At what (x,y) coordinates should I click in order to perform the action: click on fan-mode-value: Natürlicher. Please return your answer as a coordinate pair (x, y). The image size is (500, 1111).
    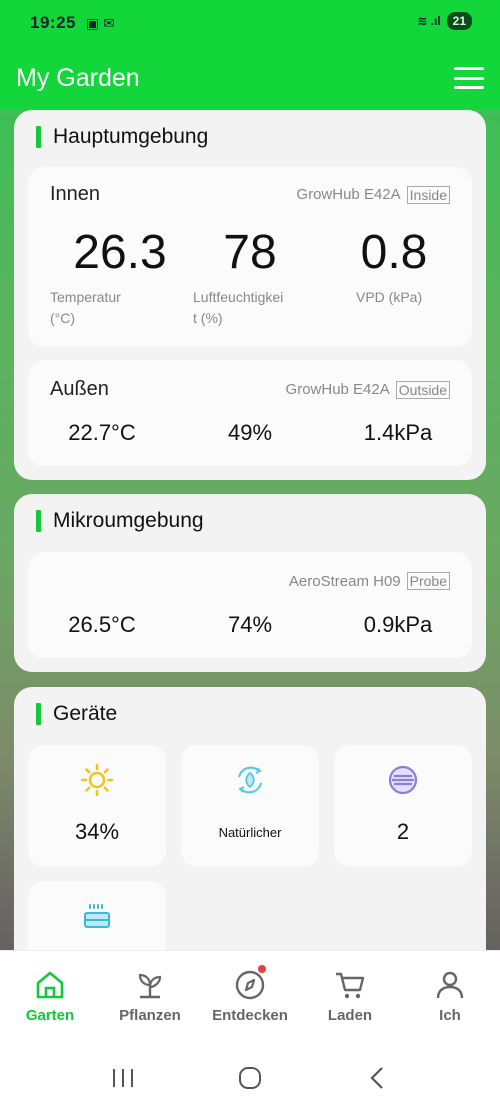
    Looking at the image, I should click on (250, 832).